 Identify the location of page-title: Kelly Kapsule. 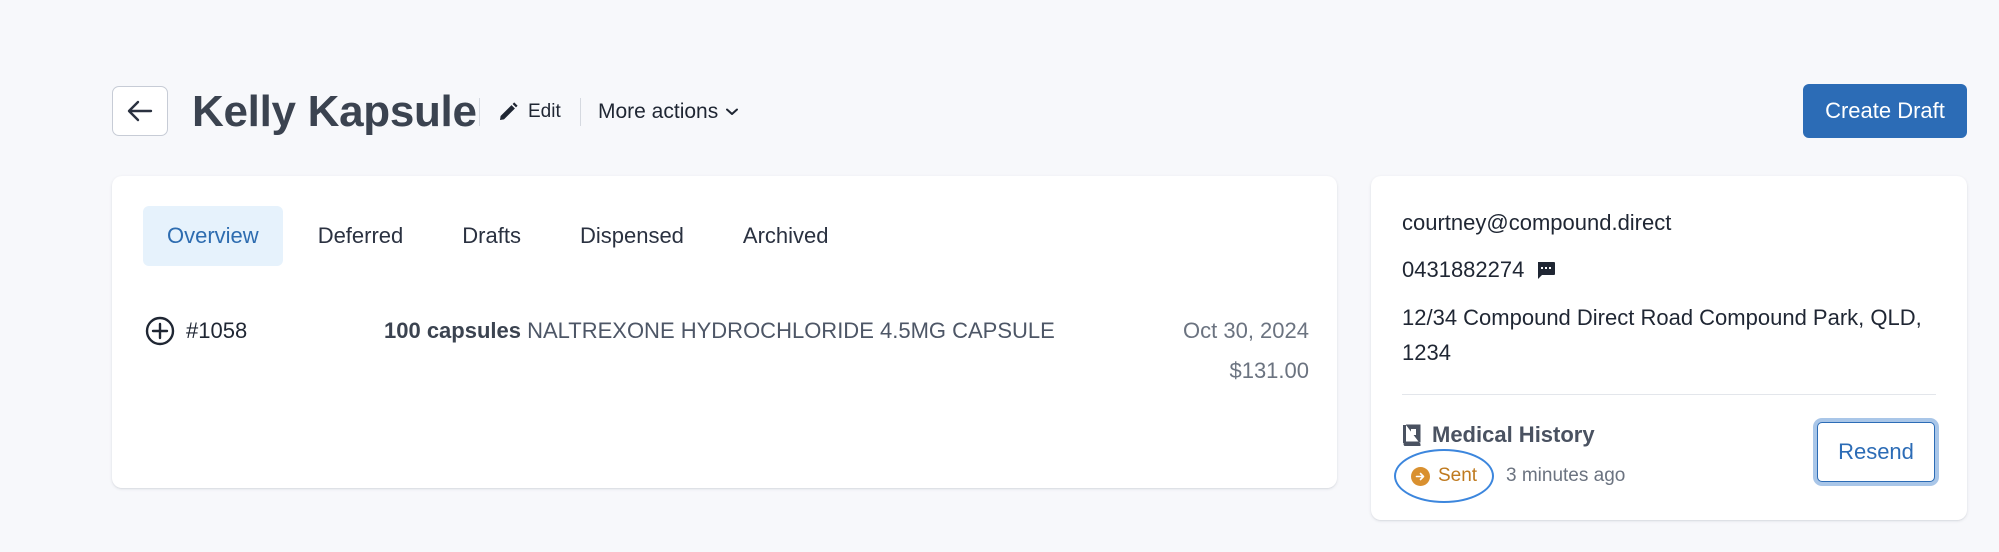
(334, 111).